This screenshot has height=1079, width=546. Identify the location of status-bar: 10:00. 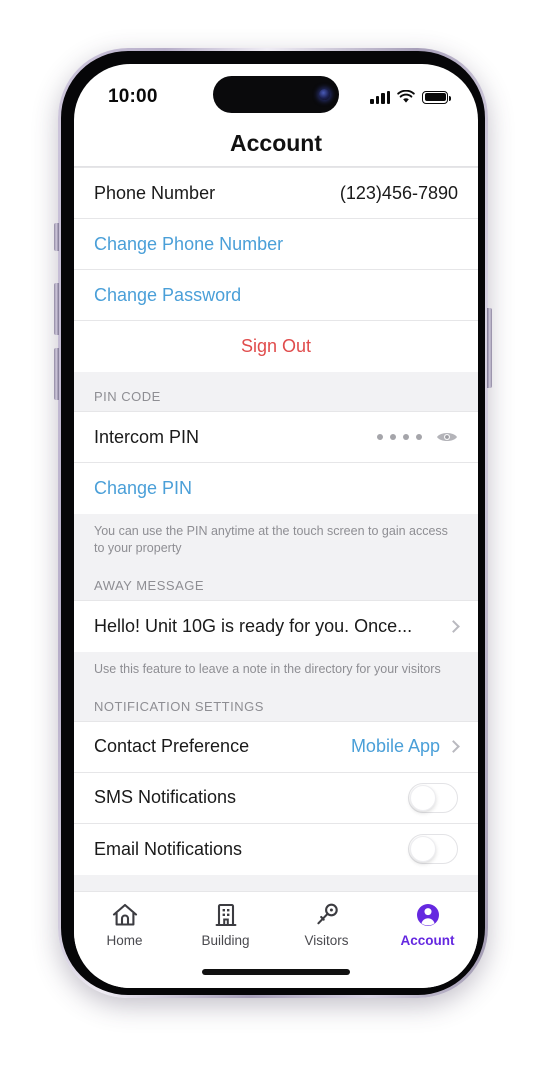
(276, 92).